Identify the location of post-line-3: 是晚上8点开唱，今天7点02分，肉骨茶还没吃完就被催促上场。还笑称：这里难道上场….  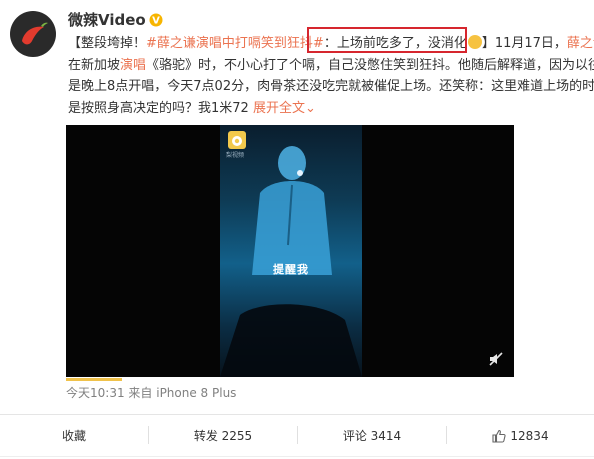
(331, 86).